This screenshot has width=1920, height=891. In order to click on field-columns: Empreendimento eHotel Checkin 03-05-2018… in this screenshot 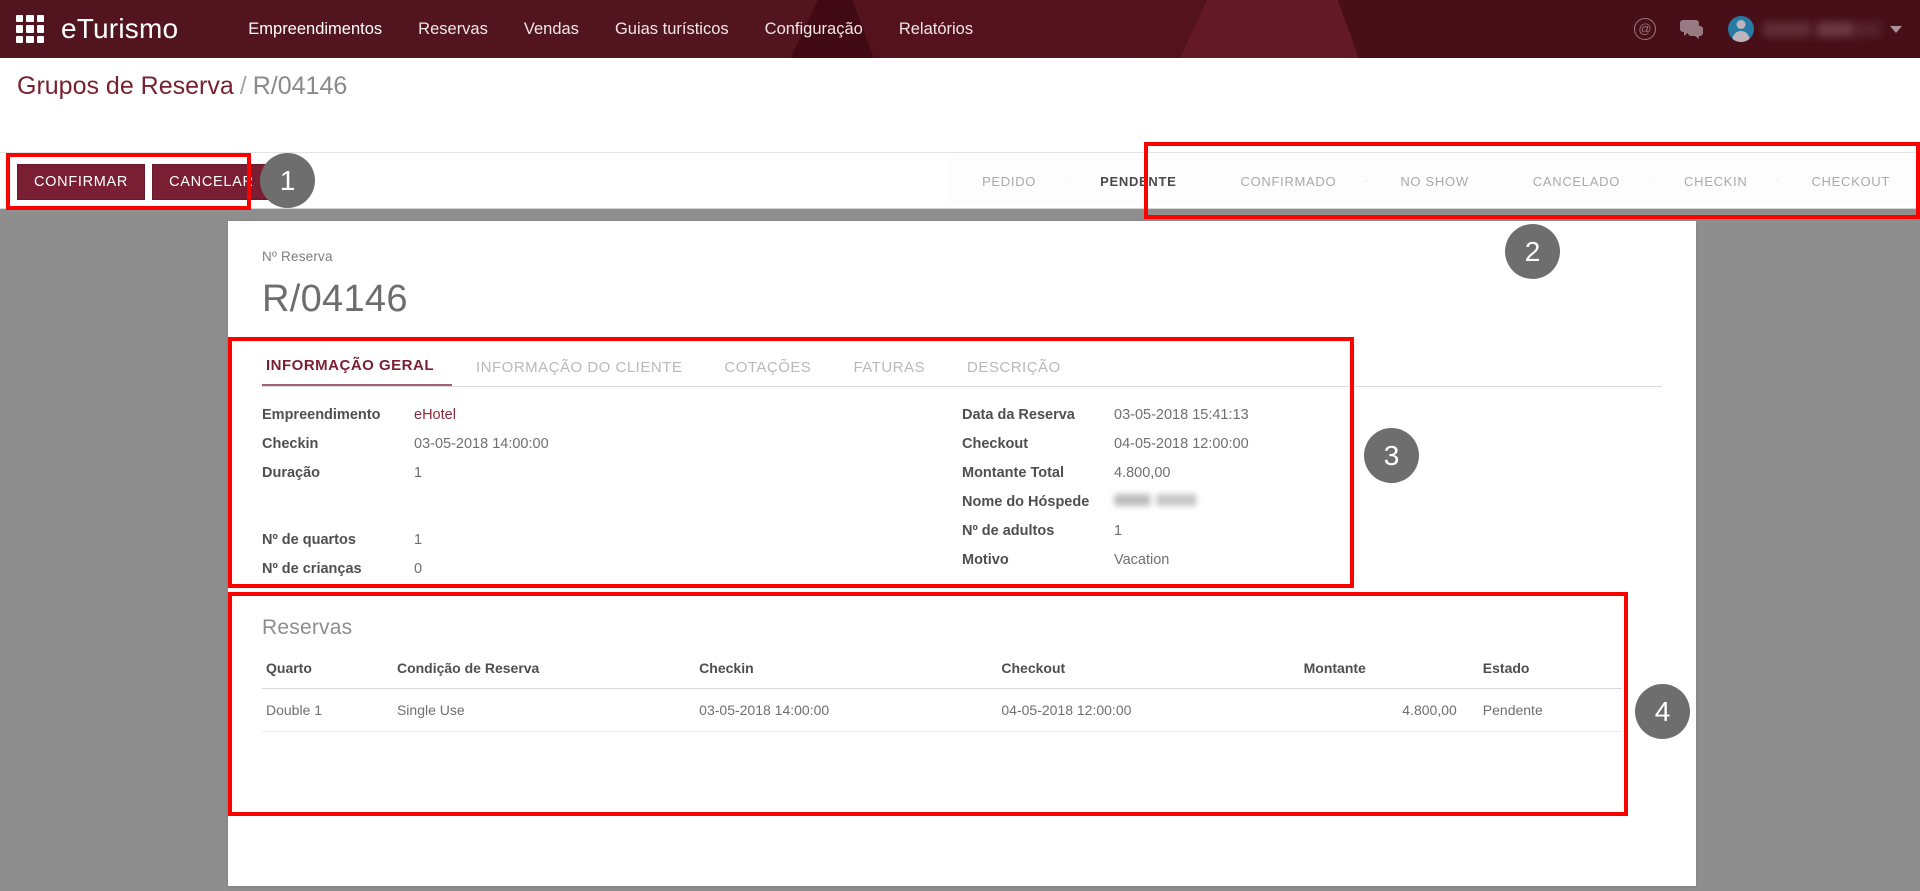, I will do `click(962, 498)`.